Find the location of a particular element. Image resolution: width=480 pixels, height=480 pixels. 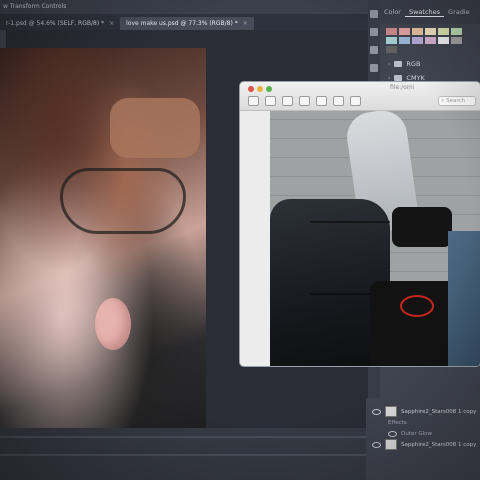

photo-hat is located at coordinates (155, 128).